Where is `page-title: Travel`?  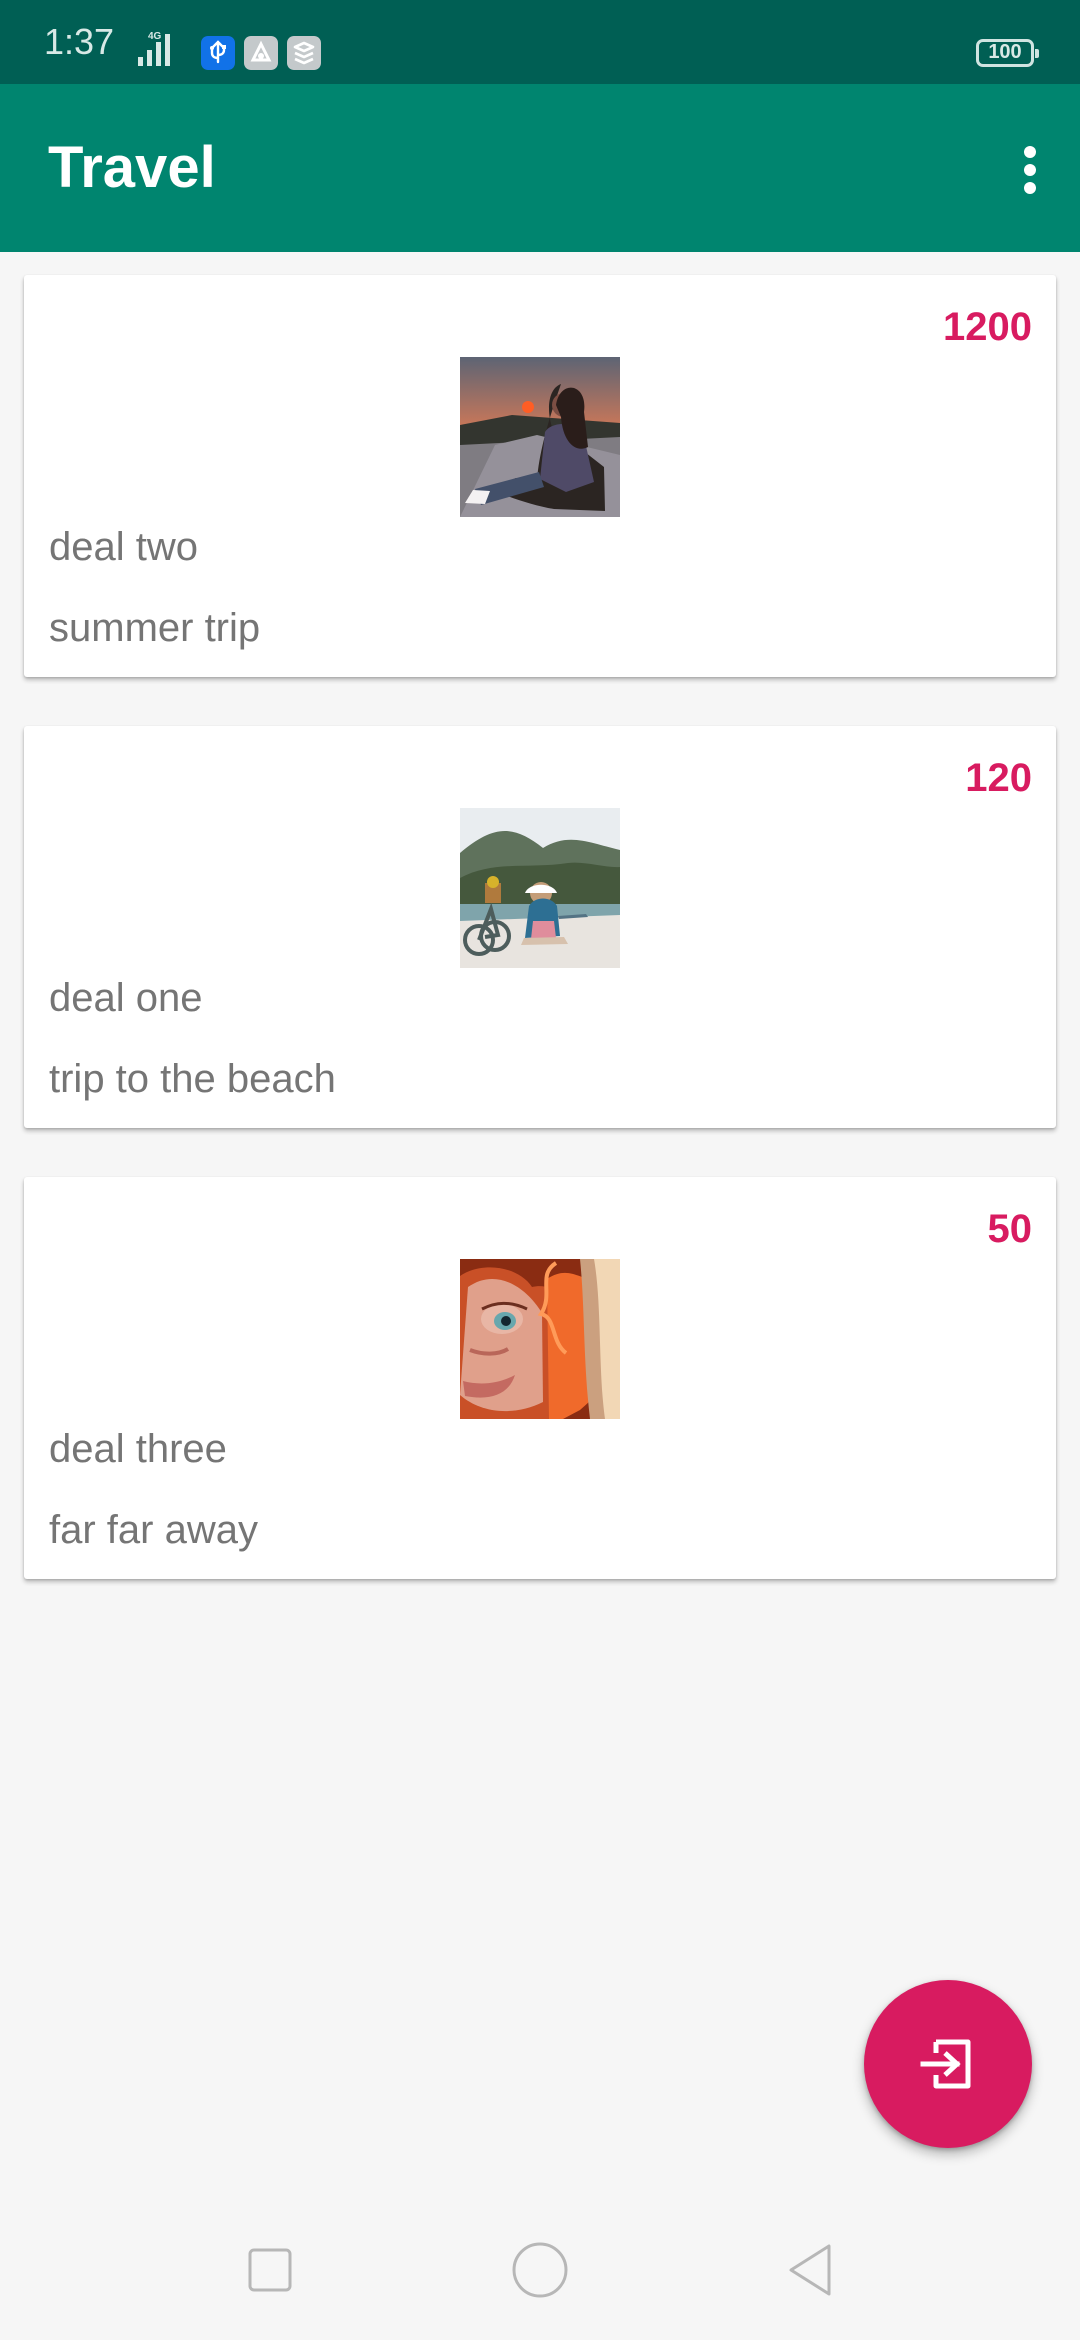 page-title: Travel is located at coordinates (132, 167).